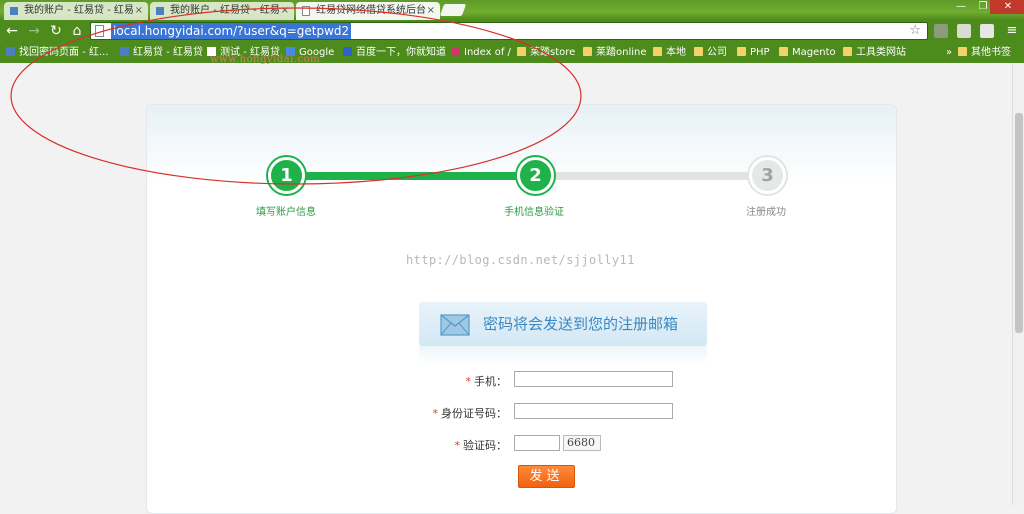 The image size is (1024, 514). What do you see at coordinates (621, 52) in the screenshot?
I see `bookmark-label: 莱踏online` at bounding box center [621, 52].